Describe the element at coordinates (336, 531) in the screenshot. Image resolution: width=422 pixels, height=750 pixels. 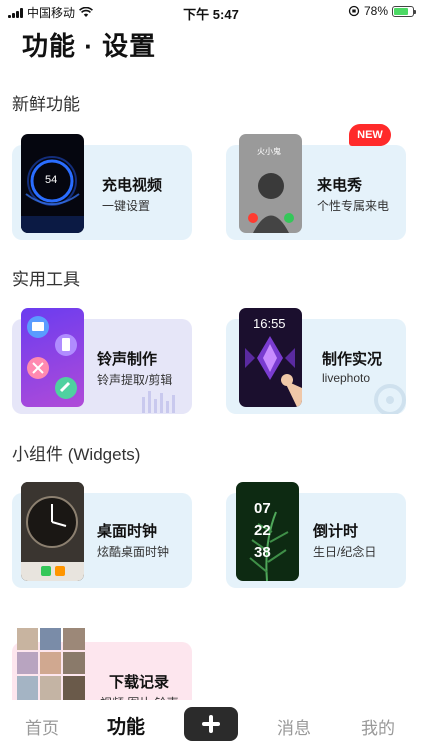
I see `countdown-title: 倒计时` at that location.